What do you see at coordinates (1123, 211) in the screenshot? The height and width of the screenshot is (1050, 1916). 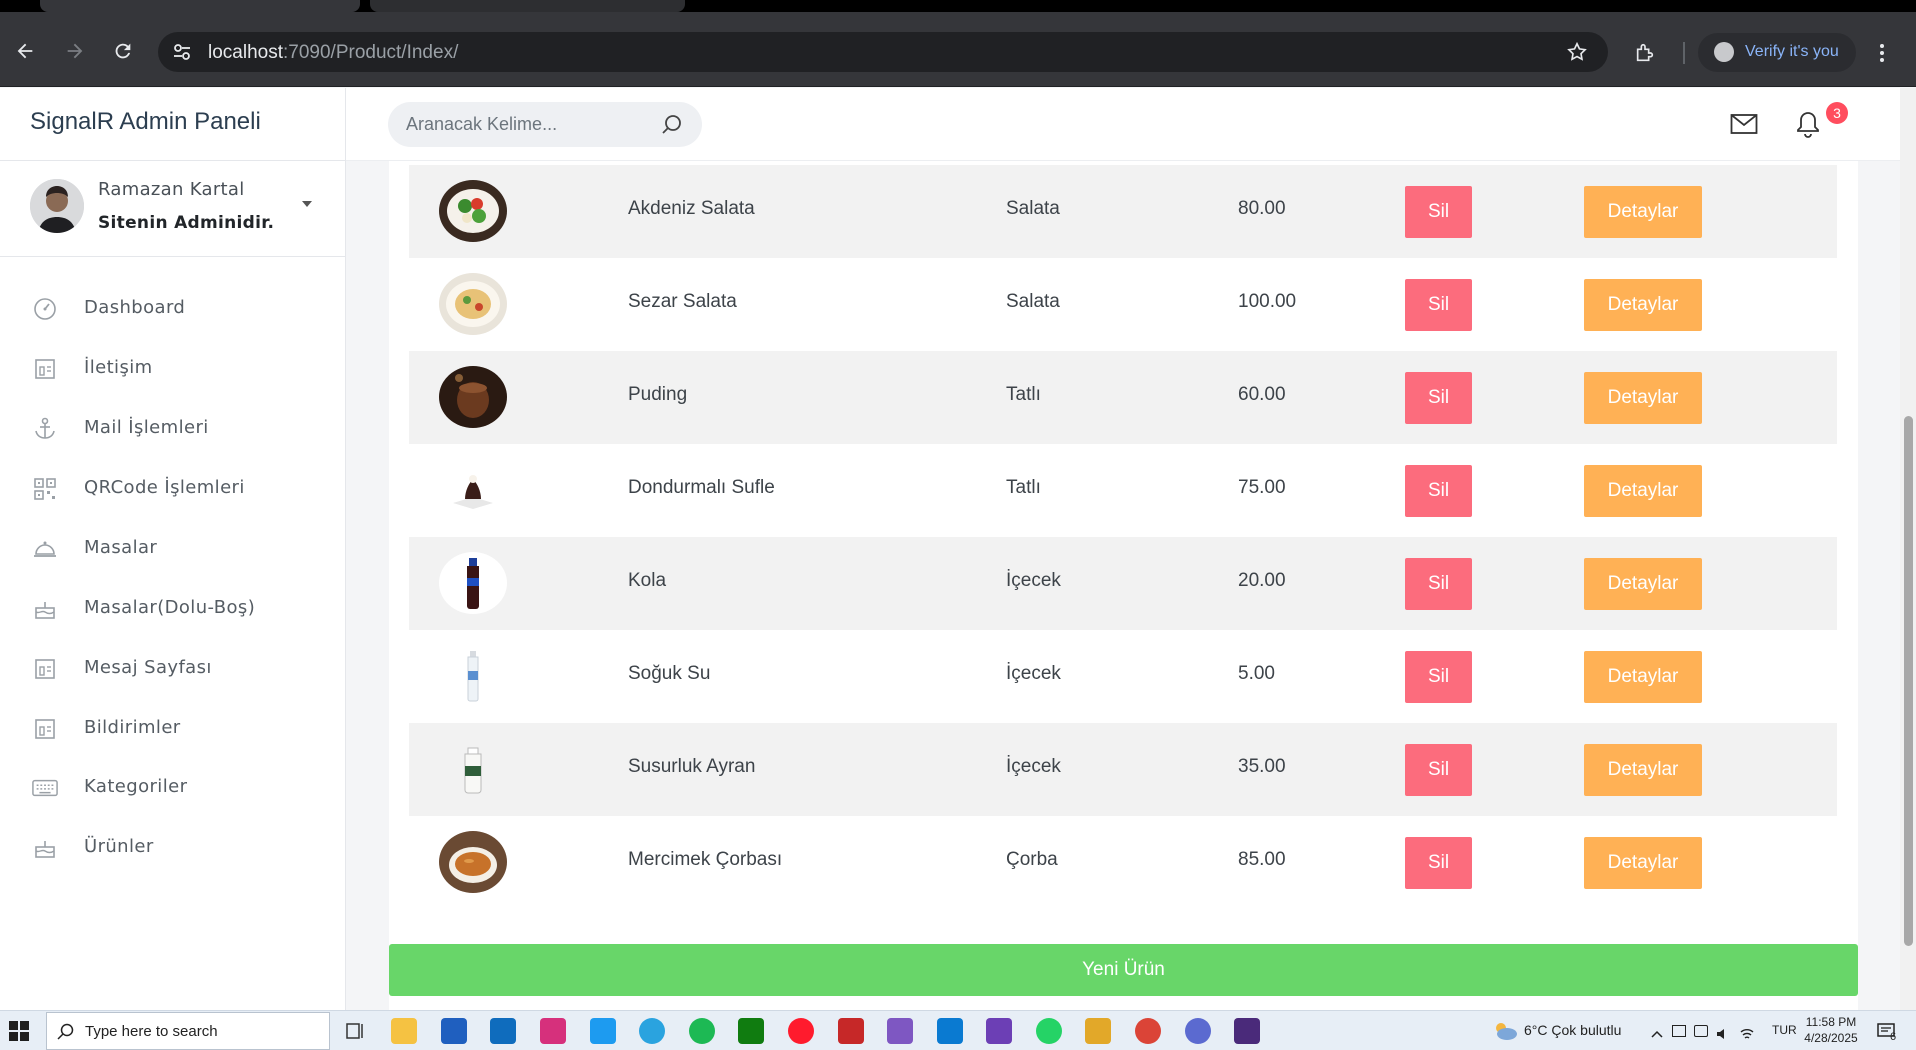 I see `table-row: Akdeniz Salata Salata 80.00 Sil Detaylar` at bounding box center [1123, 211].